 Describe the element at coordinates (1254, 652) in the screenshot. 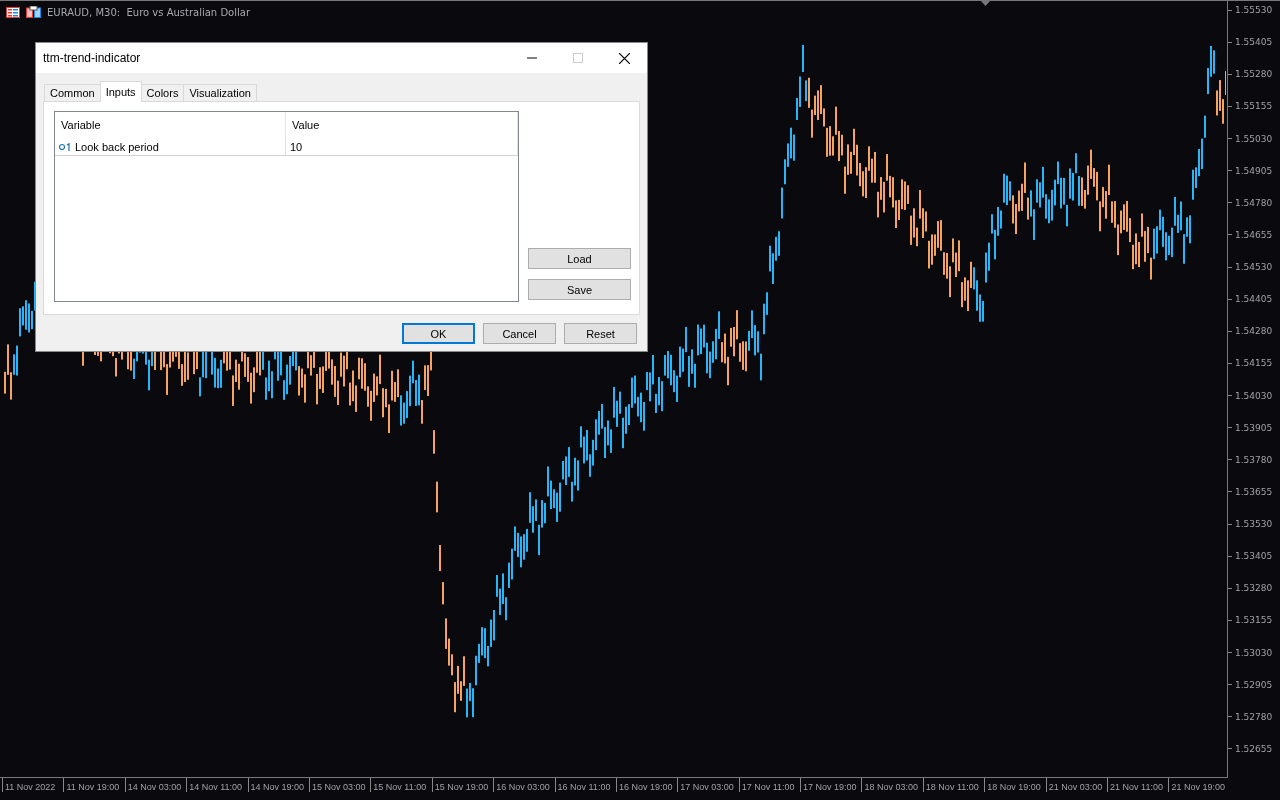

I see `price-label: 1.53030` at that location.